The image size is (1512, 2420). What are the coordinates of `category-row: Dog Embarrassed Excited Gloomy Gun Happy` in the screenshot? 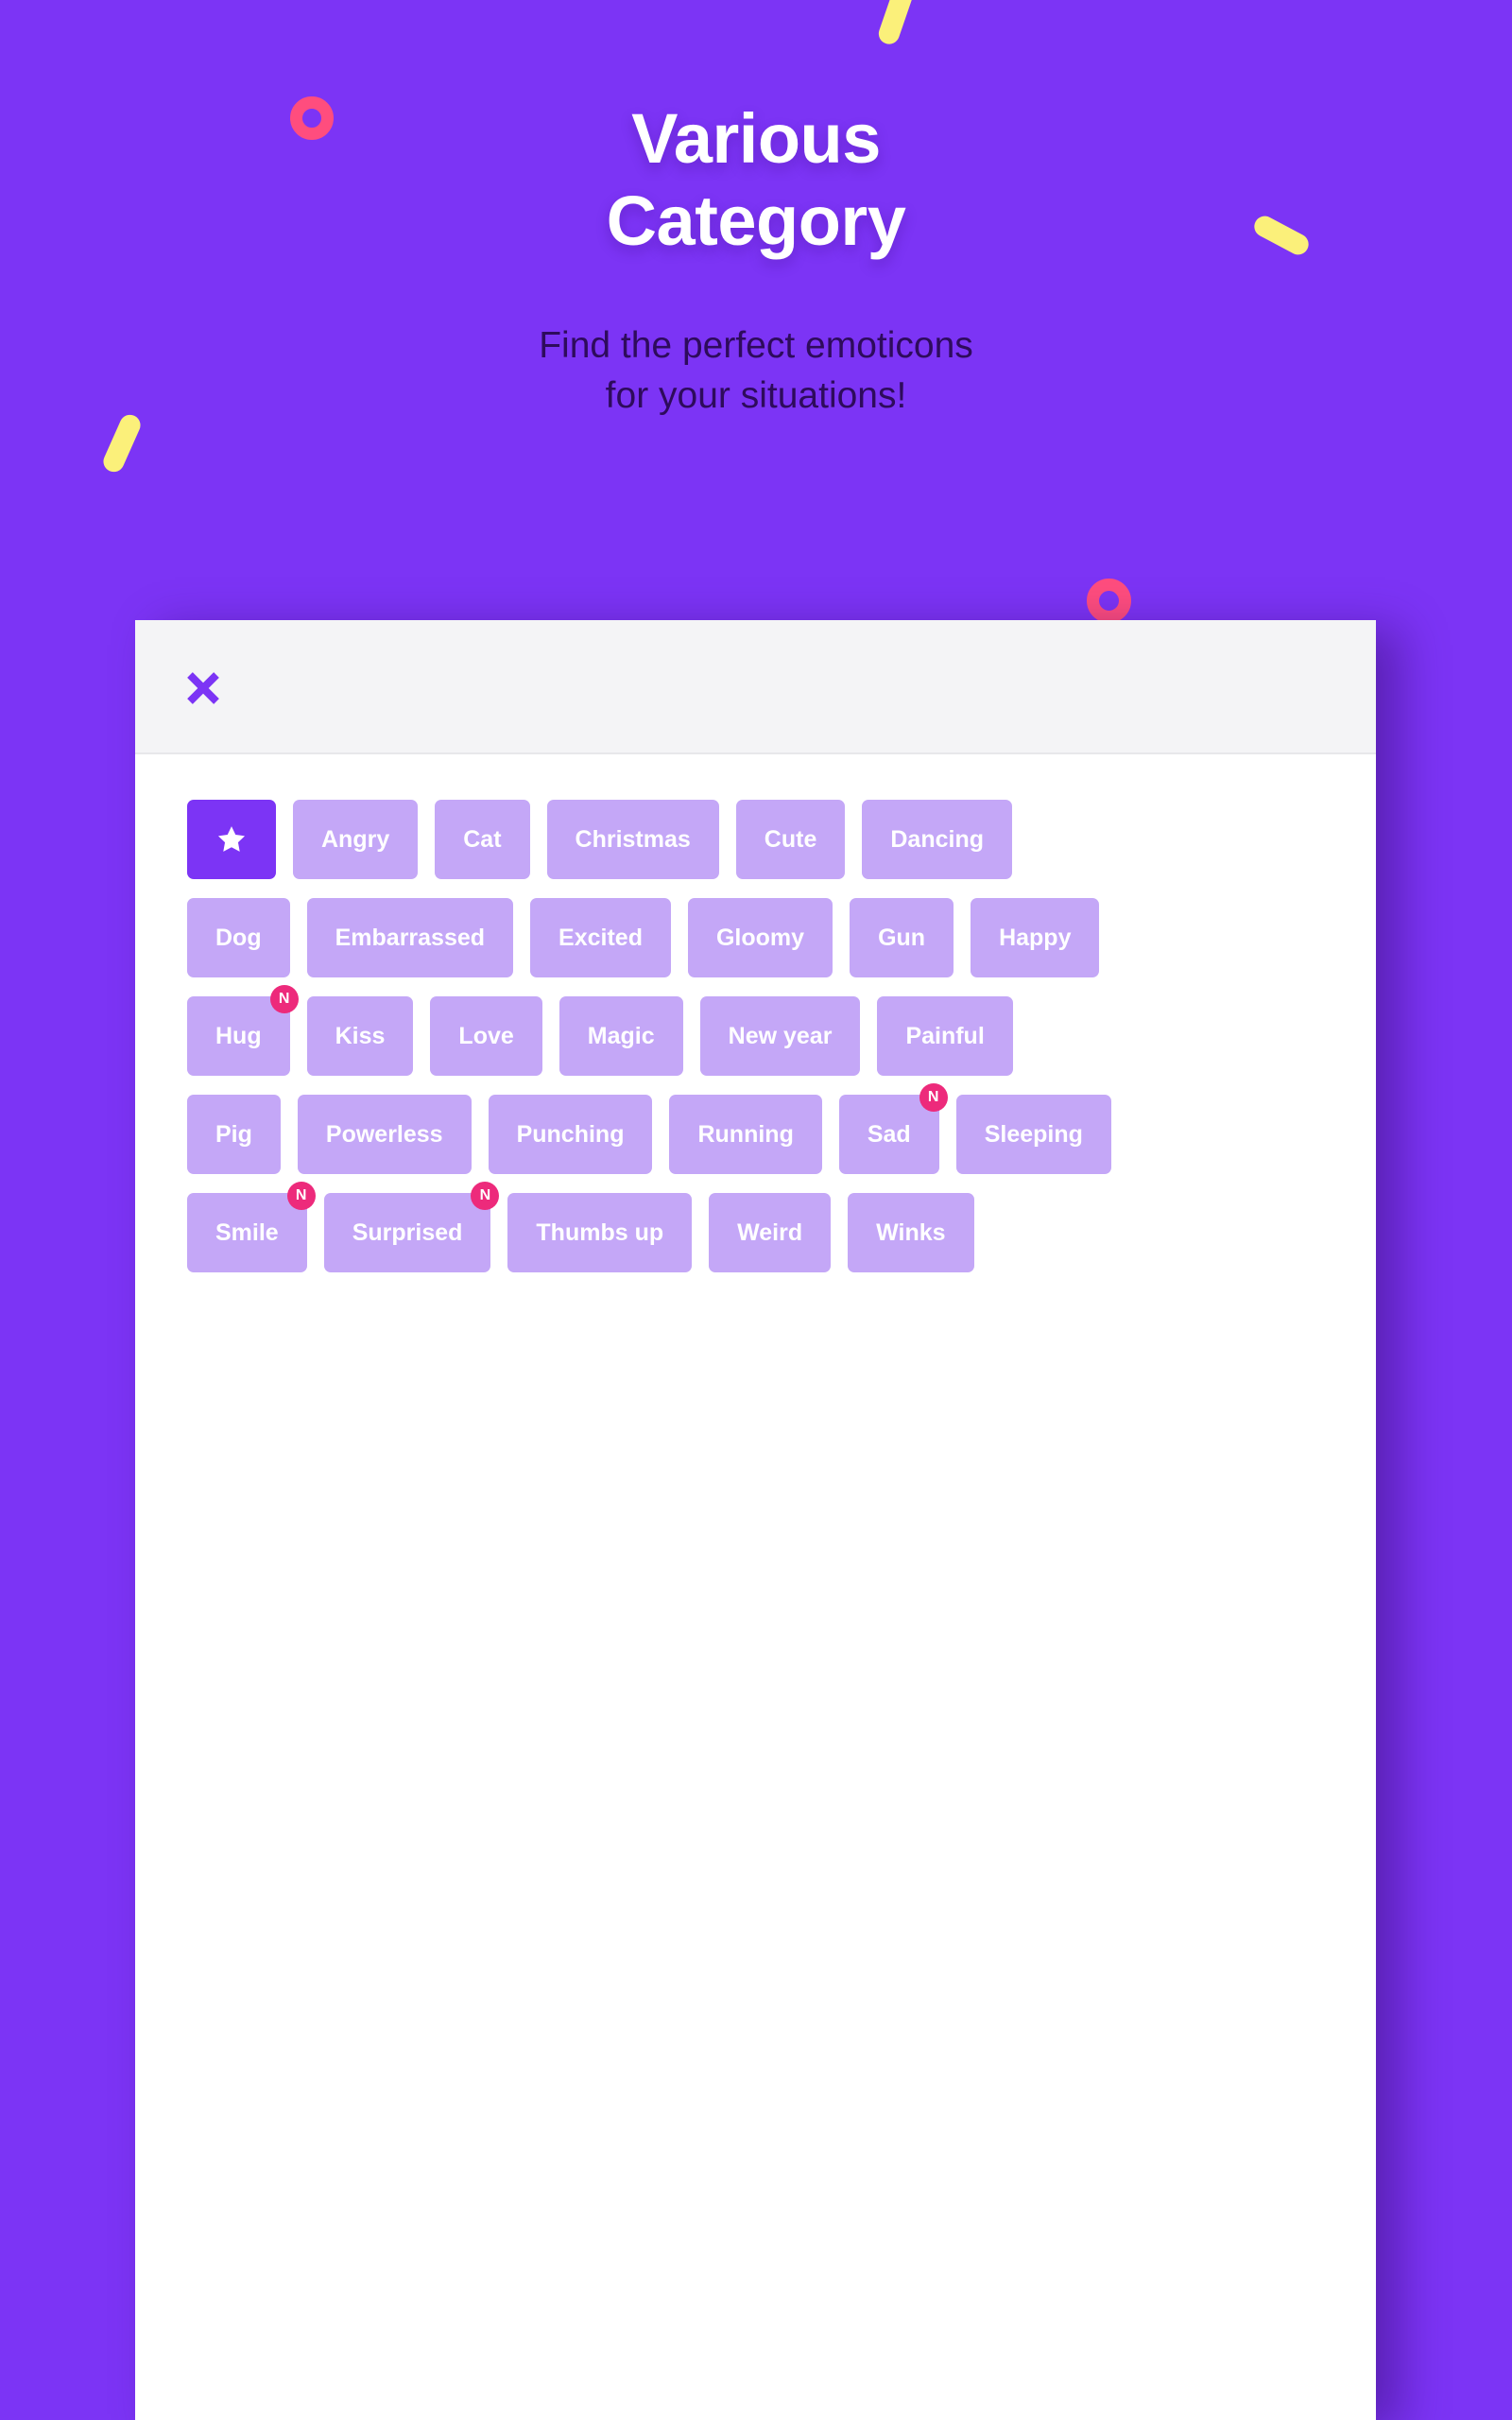 It's located at (781, 938).